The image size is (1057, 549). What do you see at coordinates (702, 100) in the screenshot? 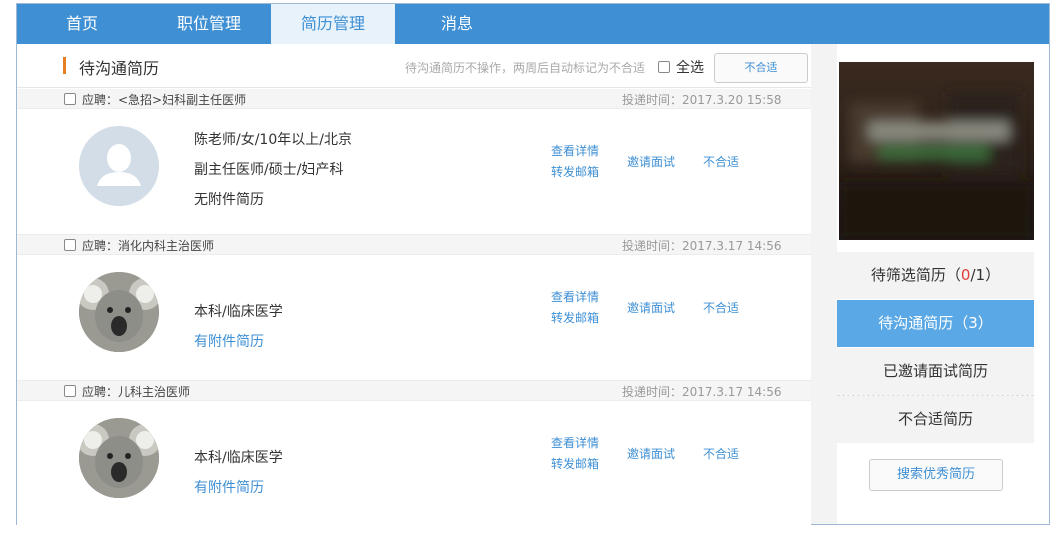
I see `delivery-time: 投递时间：2017.3.20 15:58` at bounding box center [702, 100].